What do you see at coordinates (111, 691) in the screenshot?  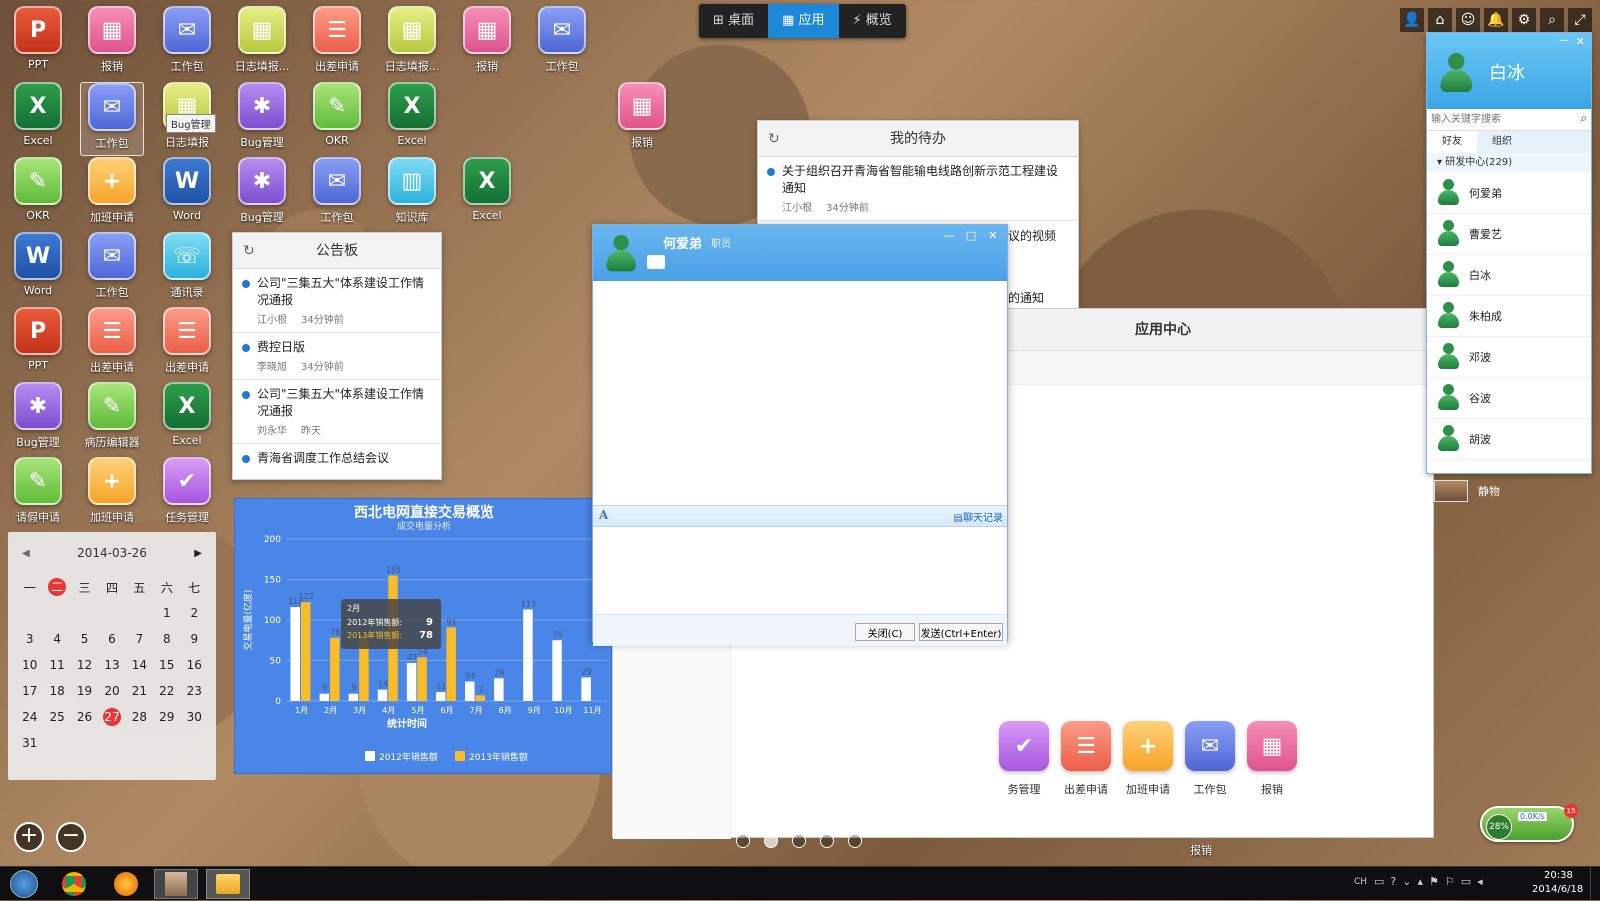 I see `calendar-day: 20` at bounding box center [111, 691].